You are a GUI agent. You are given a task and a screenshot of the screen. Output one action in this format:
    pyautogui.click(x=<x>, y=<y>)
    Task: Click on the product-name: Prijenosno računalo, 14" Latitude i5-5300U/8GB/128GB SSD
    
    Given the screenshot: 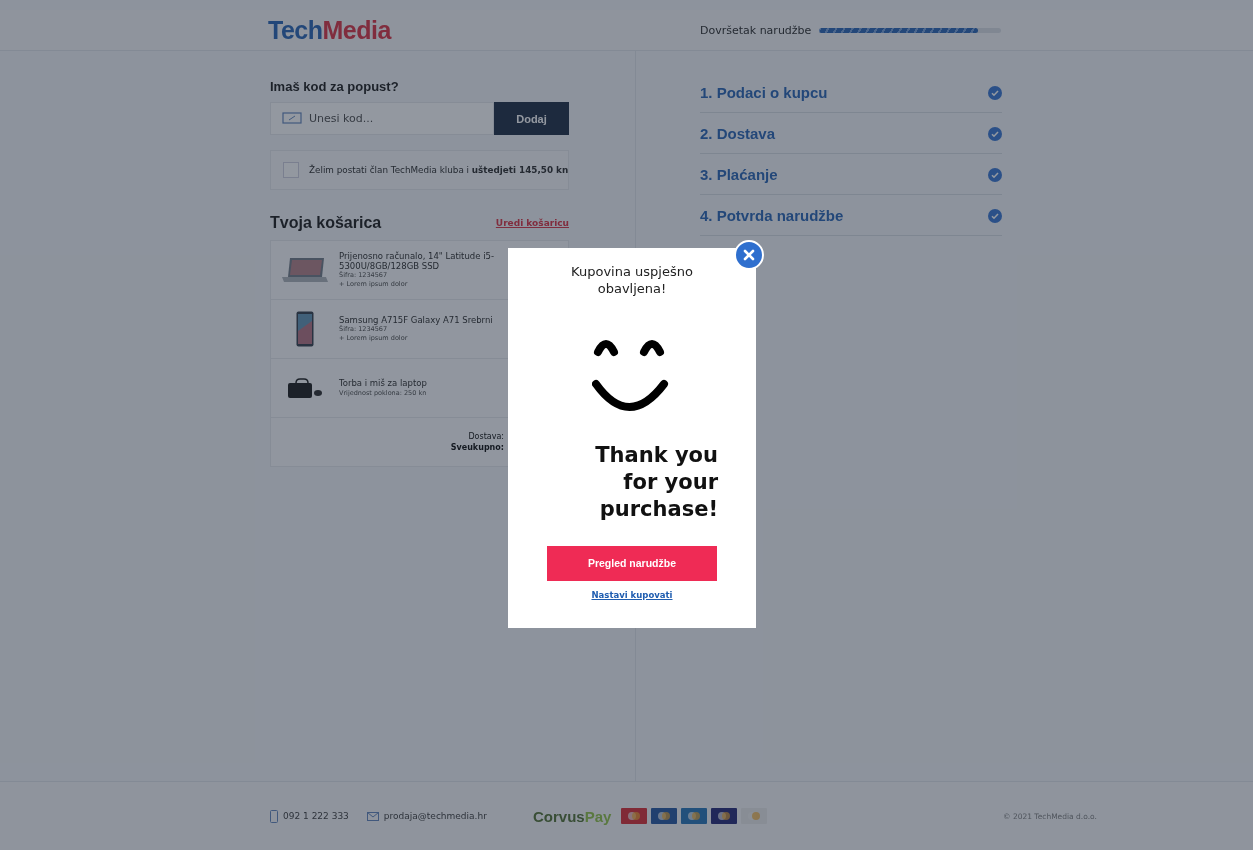 What is the action you would take?
    pyautogui.click(x=417, y=260)
    